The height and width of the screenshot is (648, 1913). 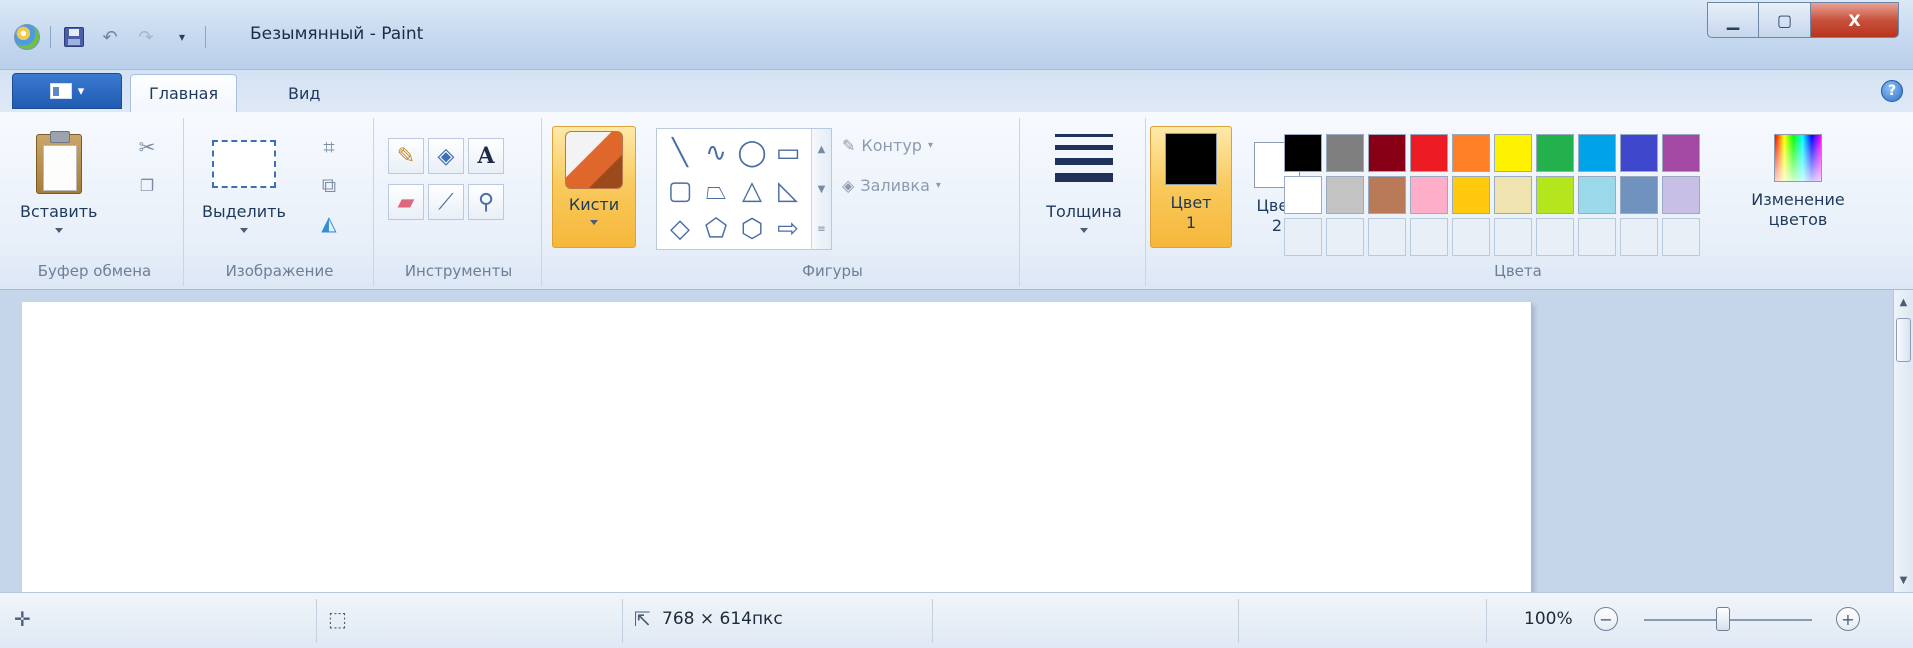 What do you see at coordinates (887, 145) in the screenshot?
I see `outline-button: ✎ Контур ▾` at bounding box center [887, 145].